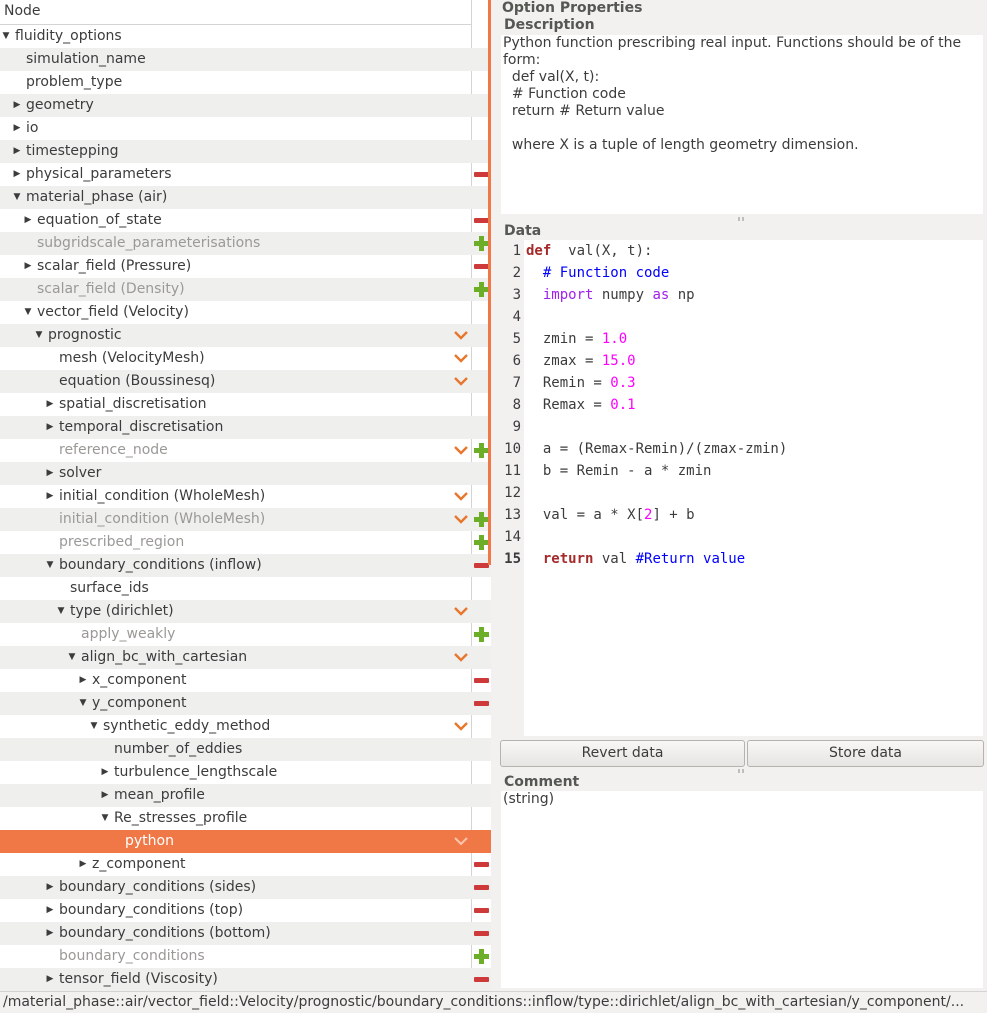  What do you see at coordinates (742, 361) in the screenshot?
I see `code-line: 6 zmax = 15.0` at bounding box center [742, 361].